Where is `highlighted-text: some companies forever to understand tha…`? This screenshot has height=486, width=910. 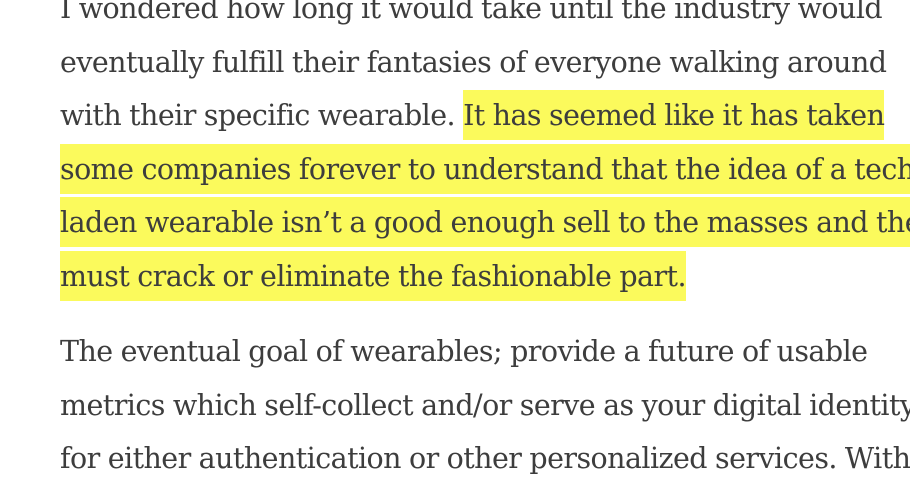
highlighted-text: some companies forever to understand tha… is located at coordinates (485, 168).